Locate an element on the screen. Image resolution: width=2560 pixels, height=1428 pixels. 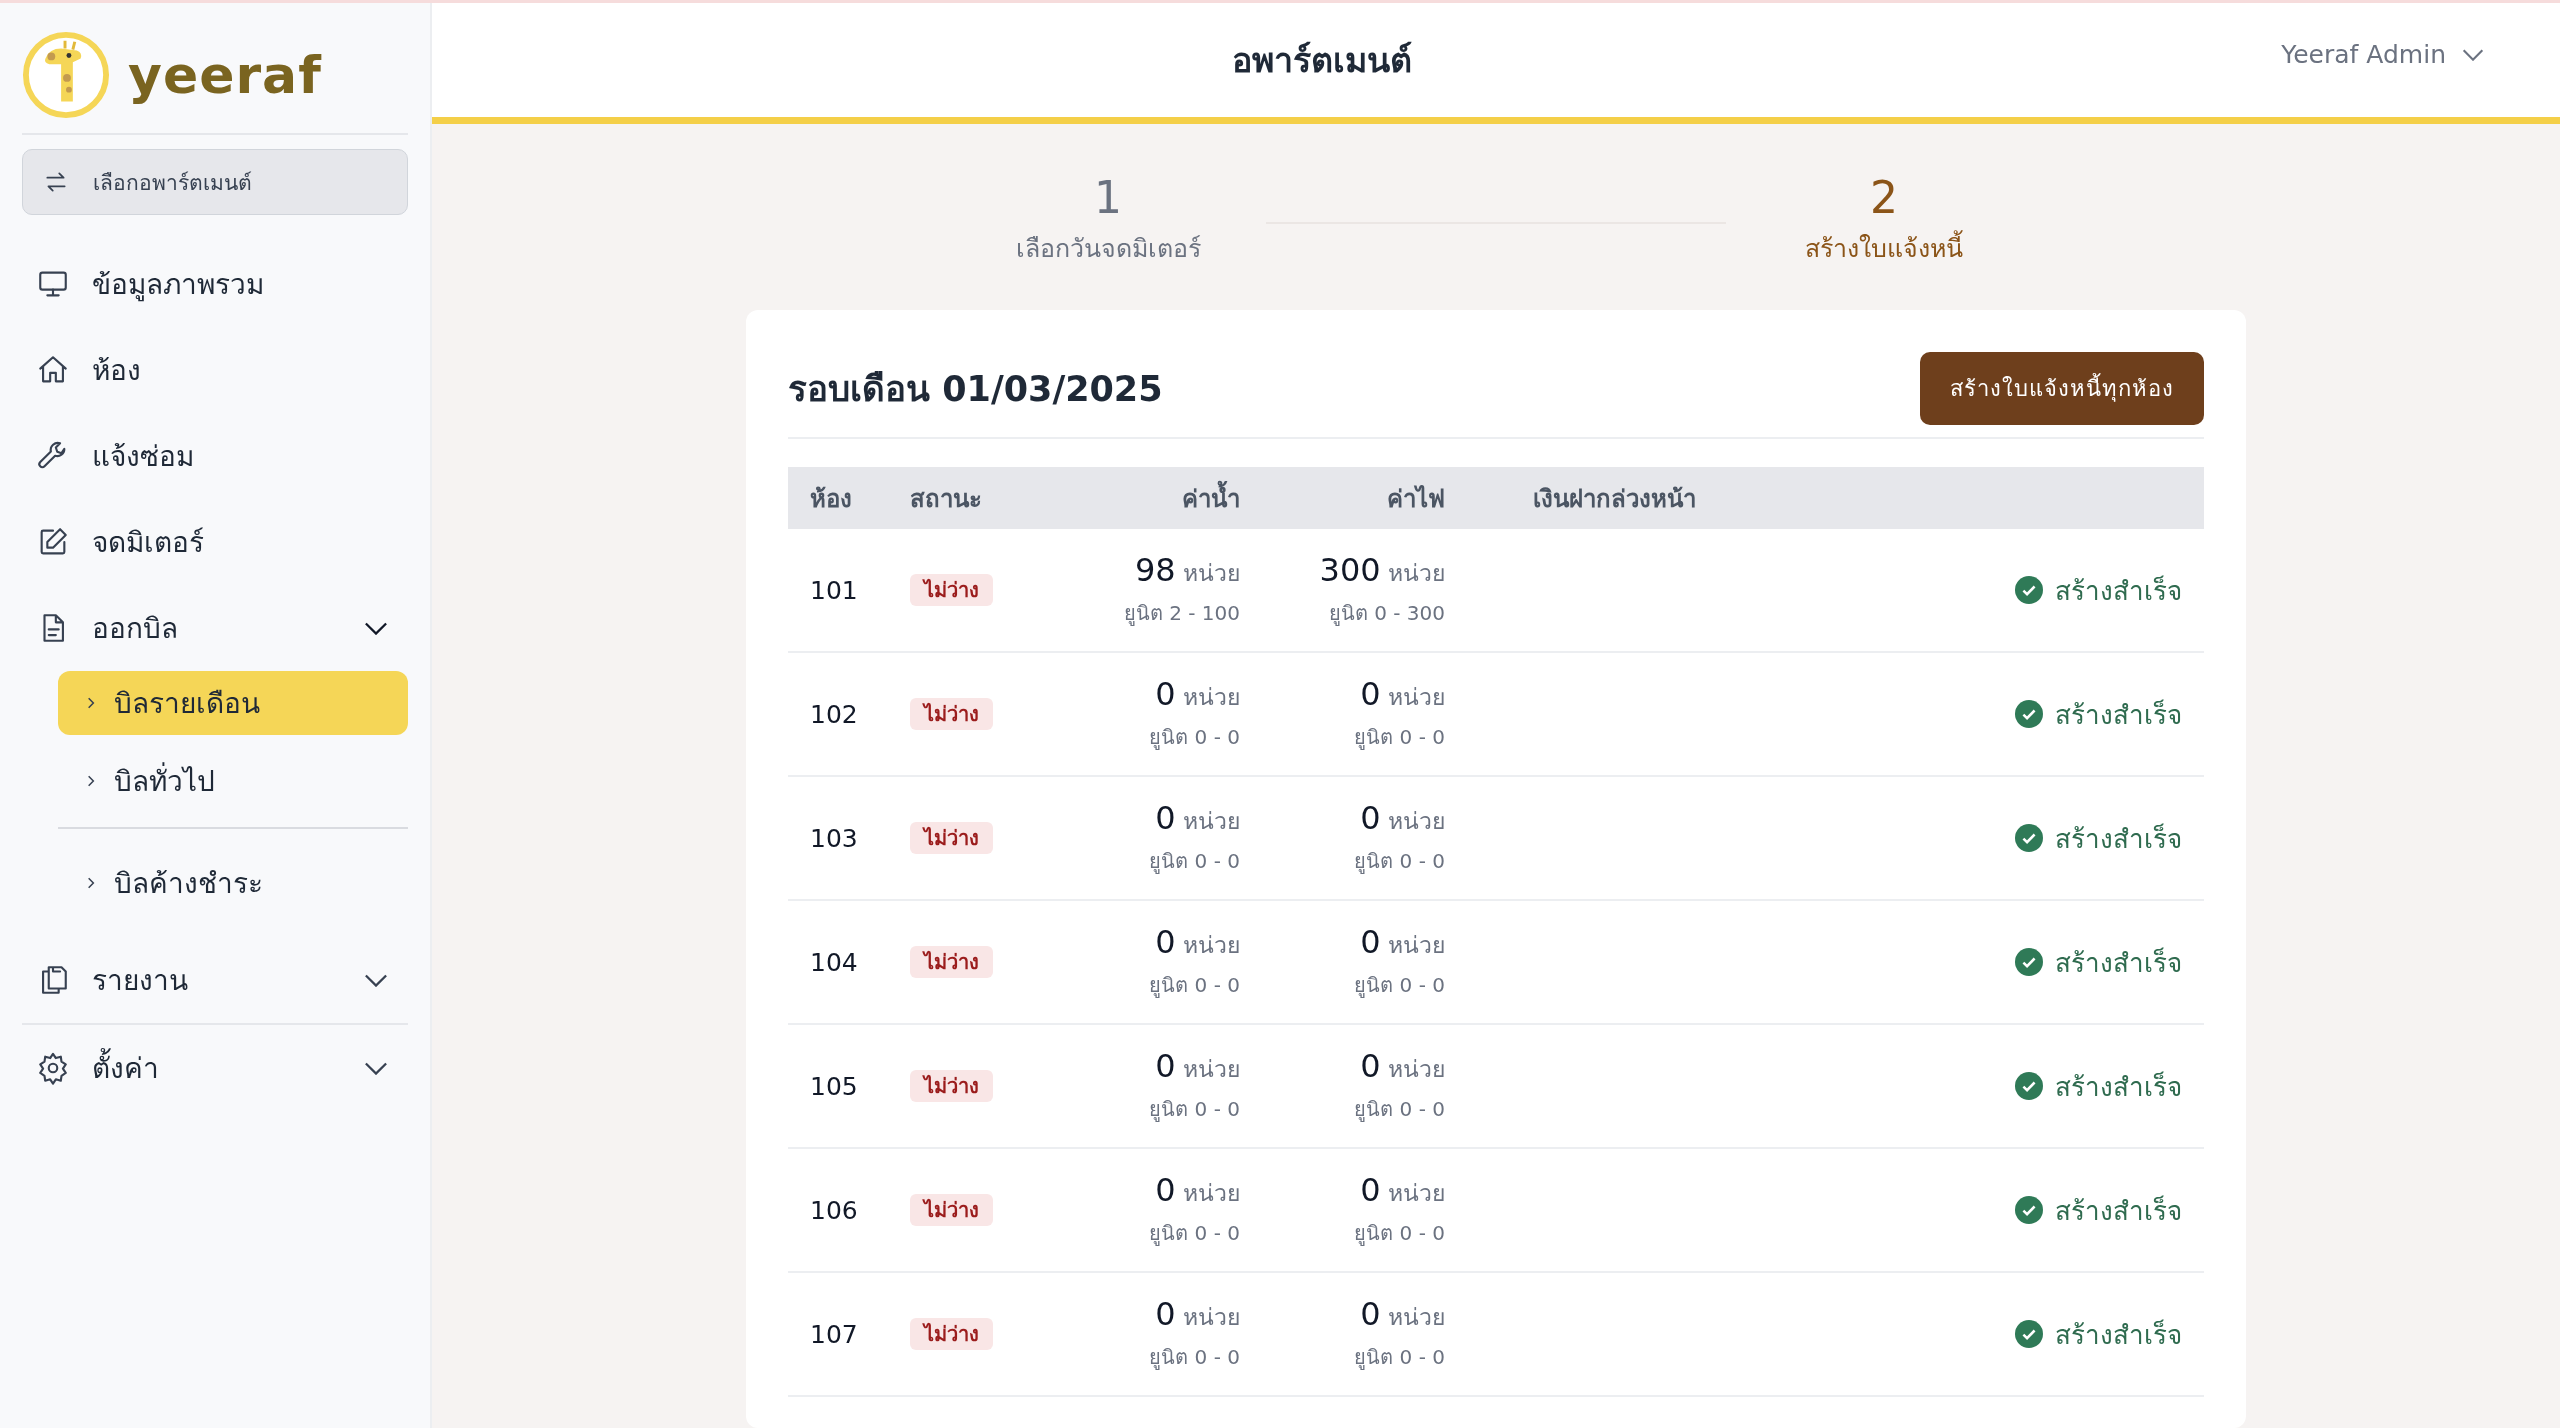
sidebar-item: ห้อง is located at coordinates (215, 370).